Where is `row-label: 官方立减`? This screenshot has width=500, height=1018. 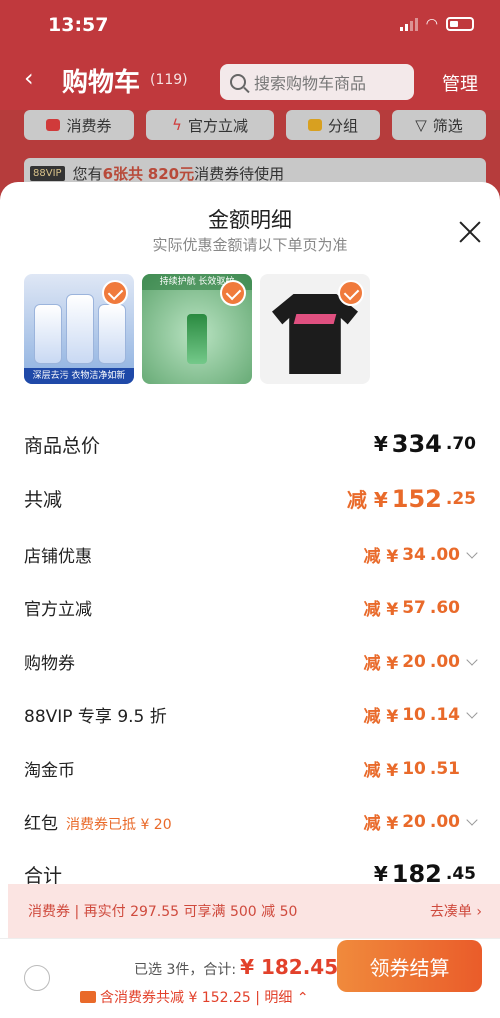
row-label: 官方立减 is located at coordinates (58, 610).